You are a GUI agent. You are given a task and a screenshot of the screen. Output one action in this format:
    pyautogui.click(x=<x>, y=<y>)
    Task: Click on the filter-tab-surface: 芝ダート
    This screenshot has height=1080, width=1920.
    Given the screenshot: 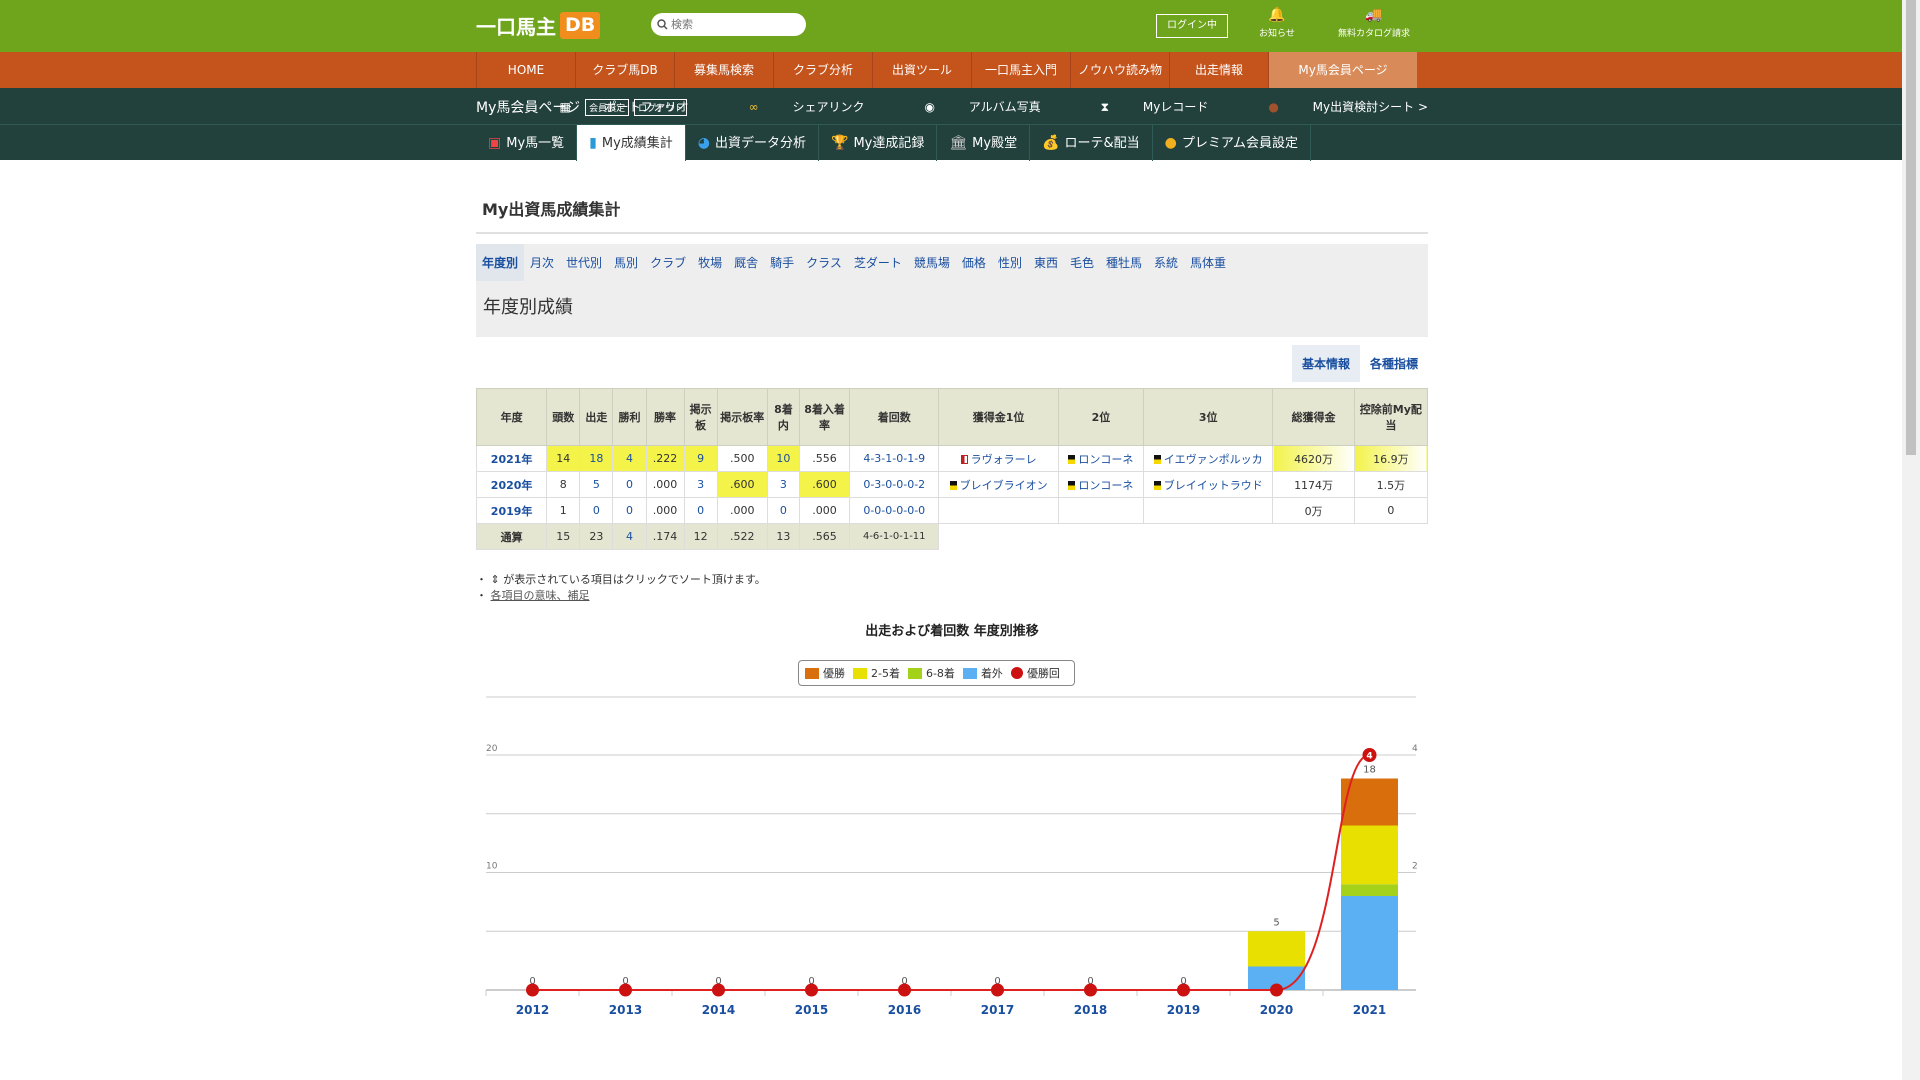 What is the action you would take?
    pyautogui.click(x=878, y=262)
    